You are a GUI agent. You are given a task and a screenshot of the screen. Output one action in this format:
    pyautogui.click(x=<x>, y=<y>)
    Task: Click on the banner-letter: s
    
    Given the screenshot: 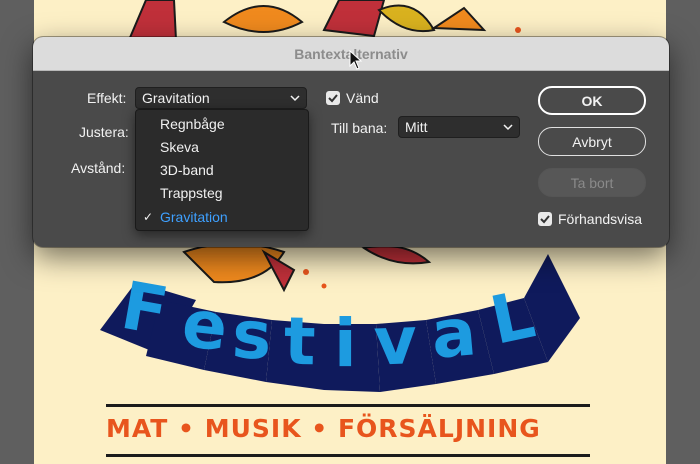 What is the action you would take?
    pyautogui.click(x=251, y=335)
    